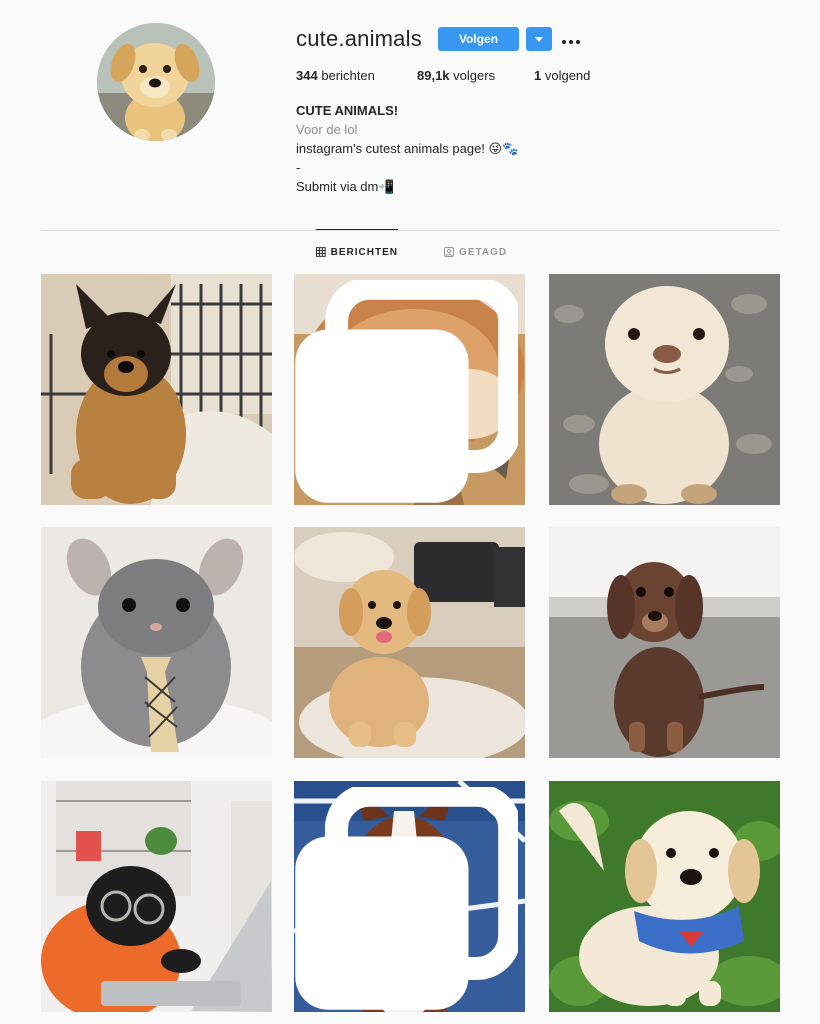 The width and height of the screenshot is (820, 1024). What do you see at coordinates (327, 129) in the screenshot?
I see `profile-category: Voor de lol` at bounding box center [327, 129].